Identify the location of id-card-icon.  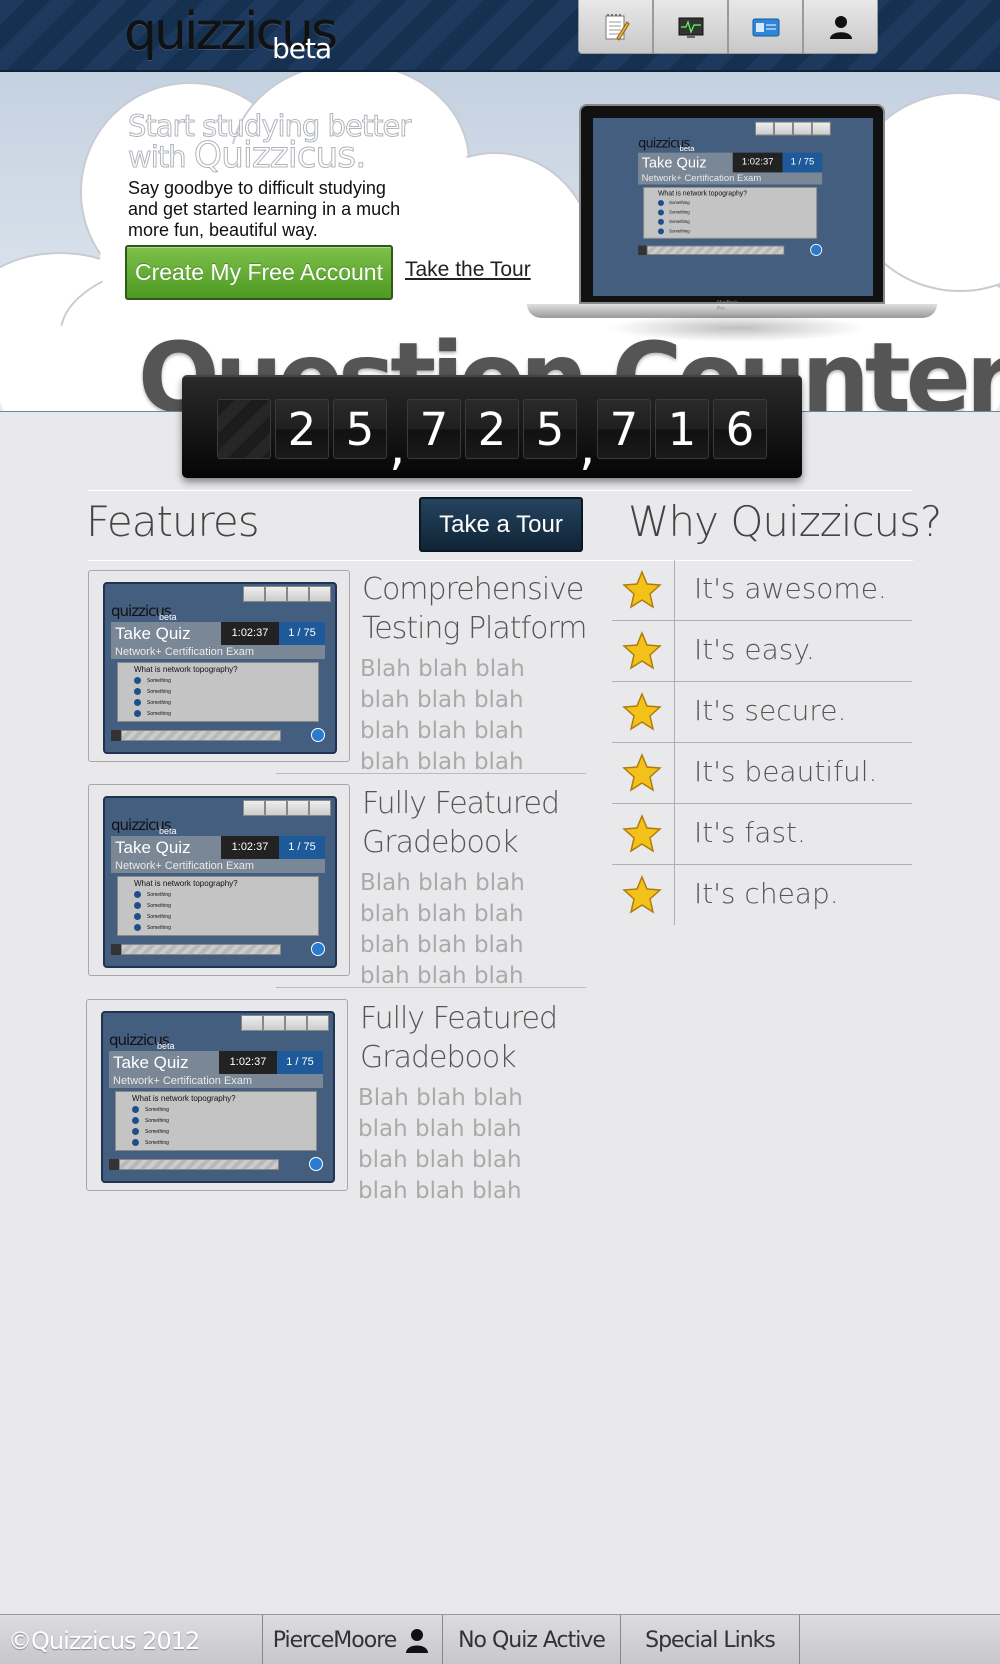
(765, 27).